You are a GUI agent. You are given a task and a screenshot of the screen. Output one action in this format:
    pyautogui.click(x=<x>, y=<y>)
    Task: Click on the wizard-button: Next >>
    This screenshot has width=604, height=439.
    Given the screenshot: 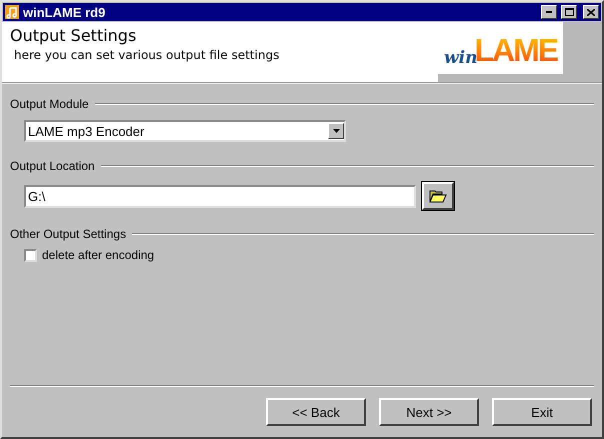 What is the action you would take?
    pyautogui.click(x=429, y=412)
    